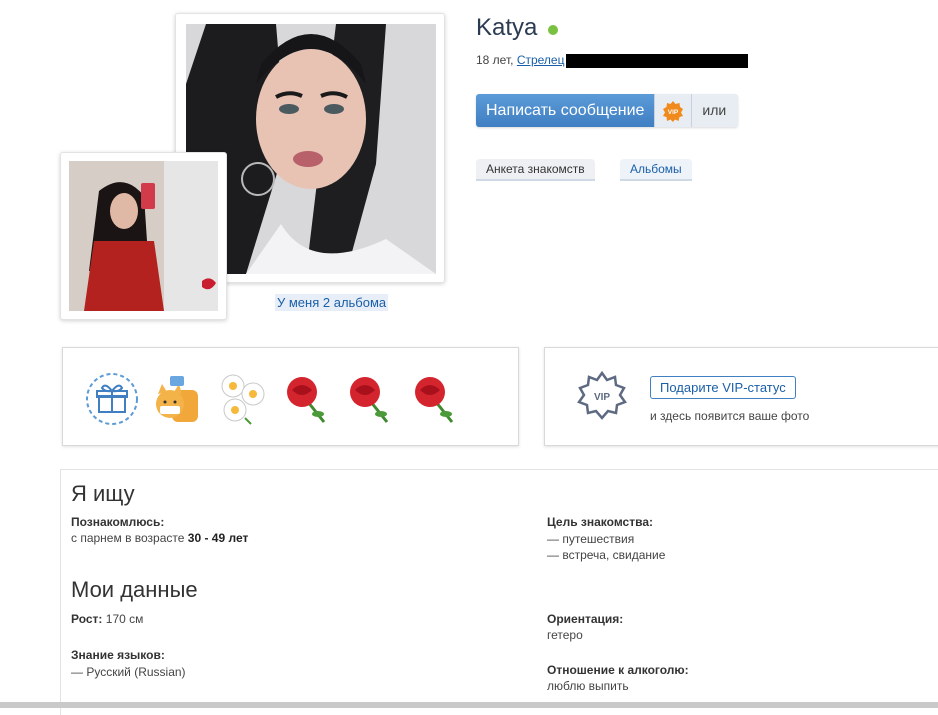  I want to click on secondary-profile-photo, so click(143, 236).